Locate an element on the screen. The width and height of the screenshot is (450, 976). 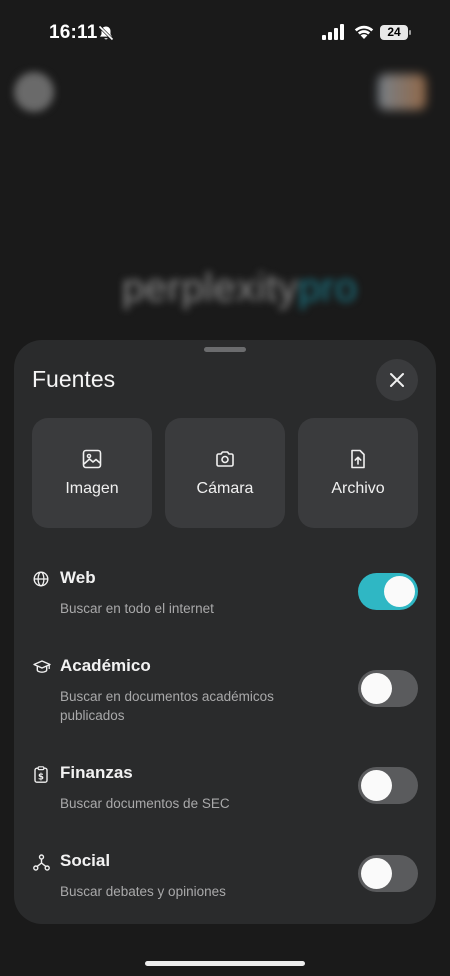
option-social-description: Buscar debates y opiniones is located at coordinates (143, 891).